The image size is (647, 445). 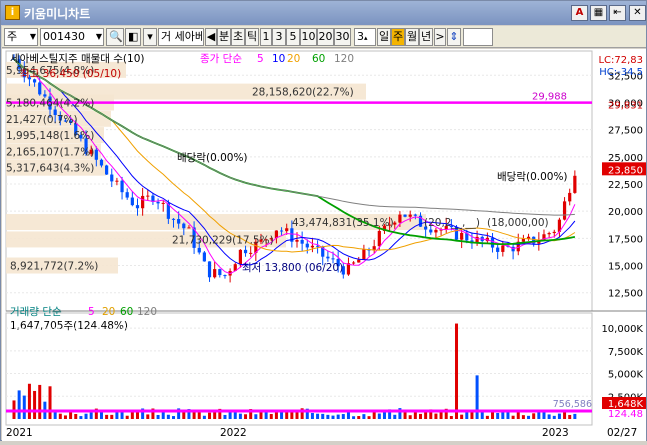 What do you see at coordinates (308, 37) in the screenshot?
I see `interval-10: 10` at bounding box center [308, 37].